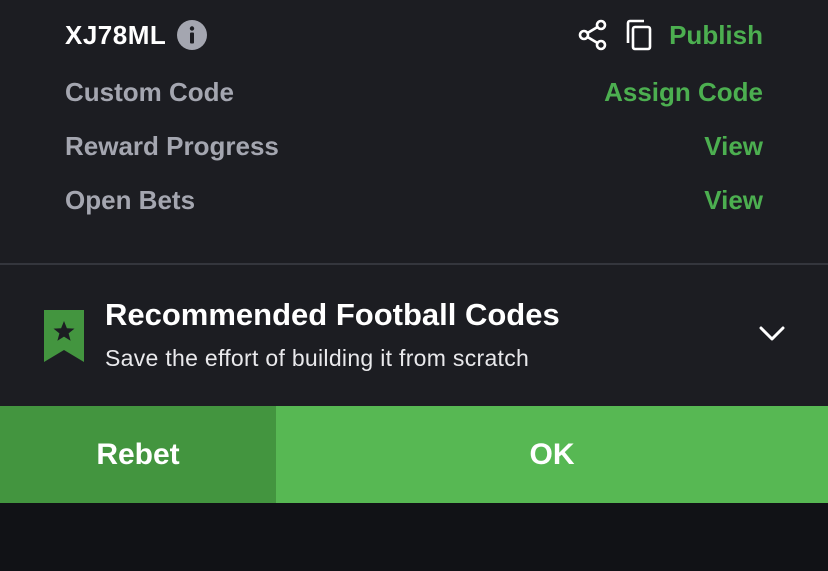 This screenshot has height=571, width=828. What do you see at coordinates (414, 92) in the screenshot?
I see `custom-code-row: Custom Code Assign Code` at bounding box center [414, 92].